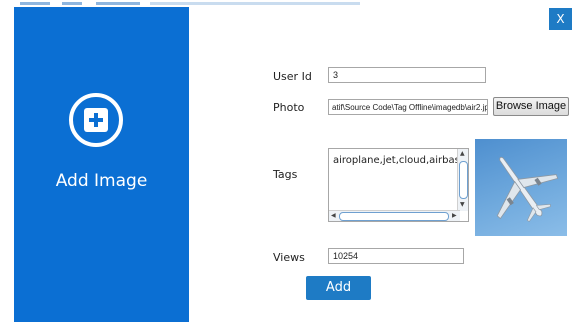 The width and height of the screenshot is (572, 322). Describe the element at coordinates (527, 189) in the screenshot. I see `airplane-icon` at that location.